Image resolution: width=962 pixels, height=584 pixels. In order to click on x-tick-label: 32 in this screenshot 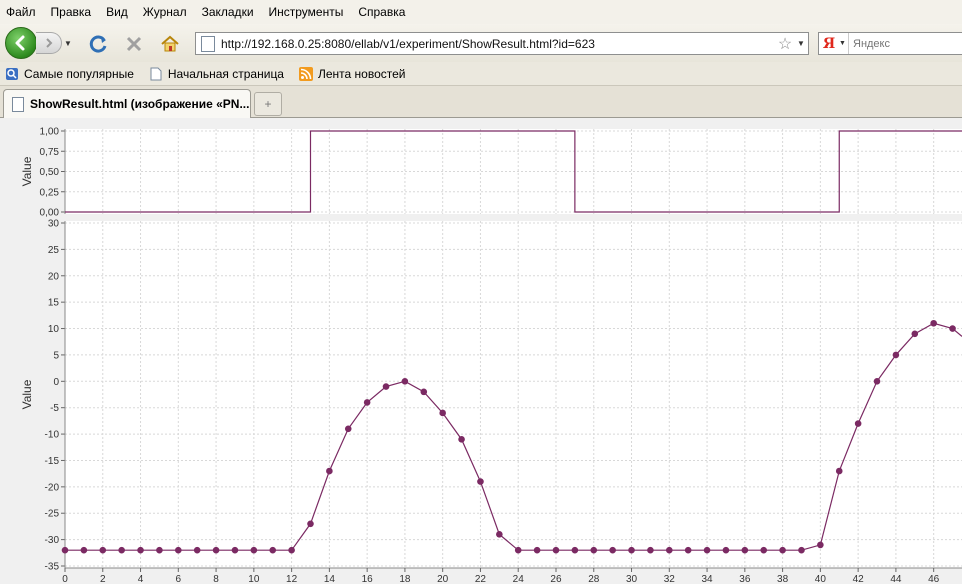, I will do `click(670, 579)`.